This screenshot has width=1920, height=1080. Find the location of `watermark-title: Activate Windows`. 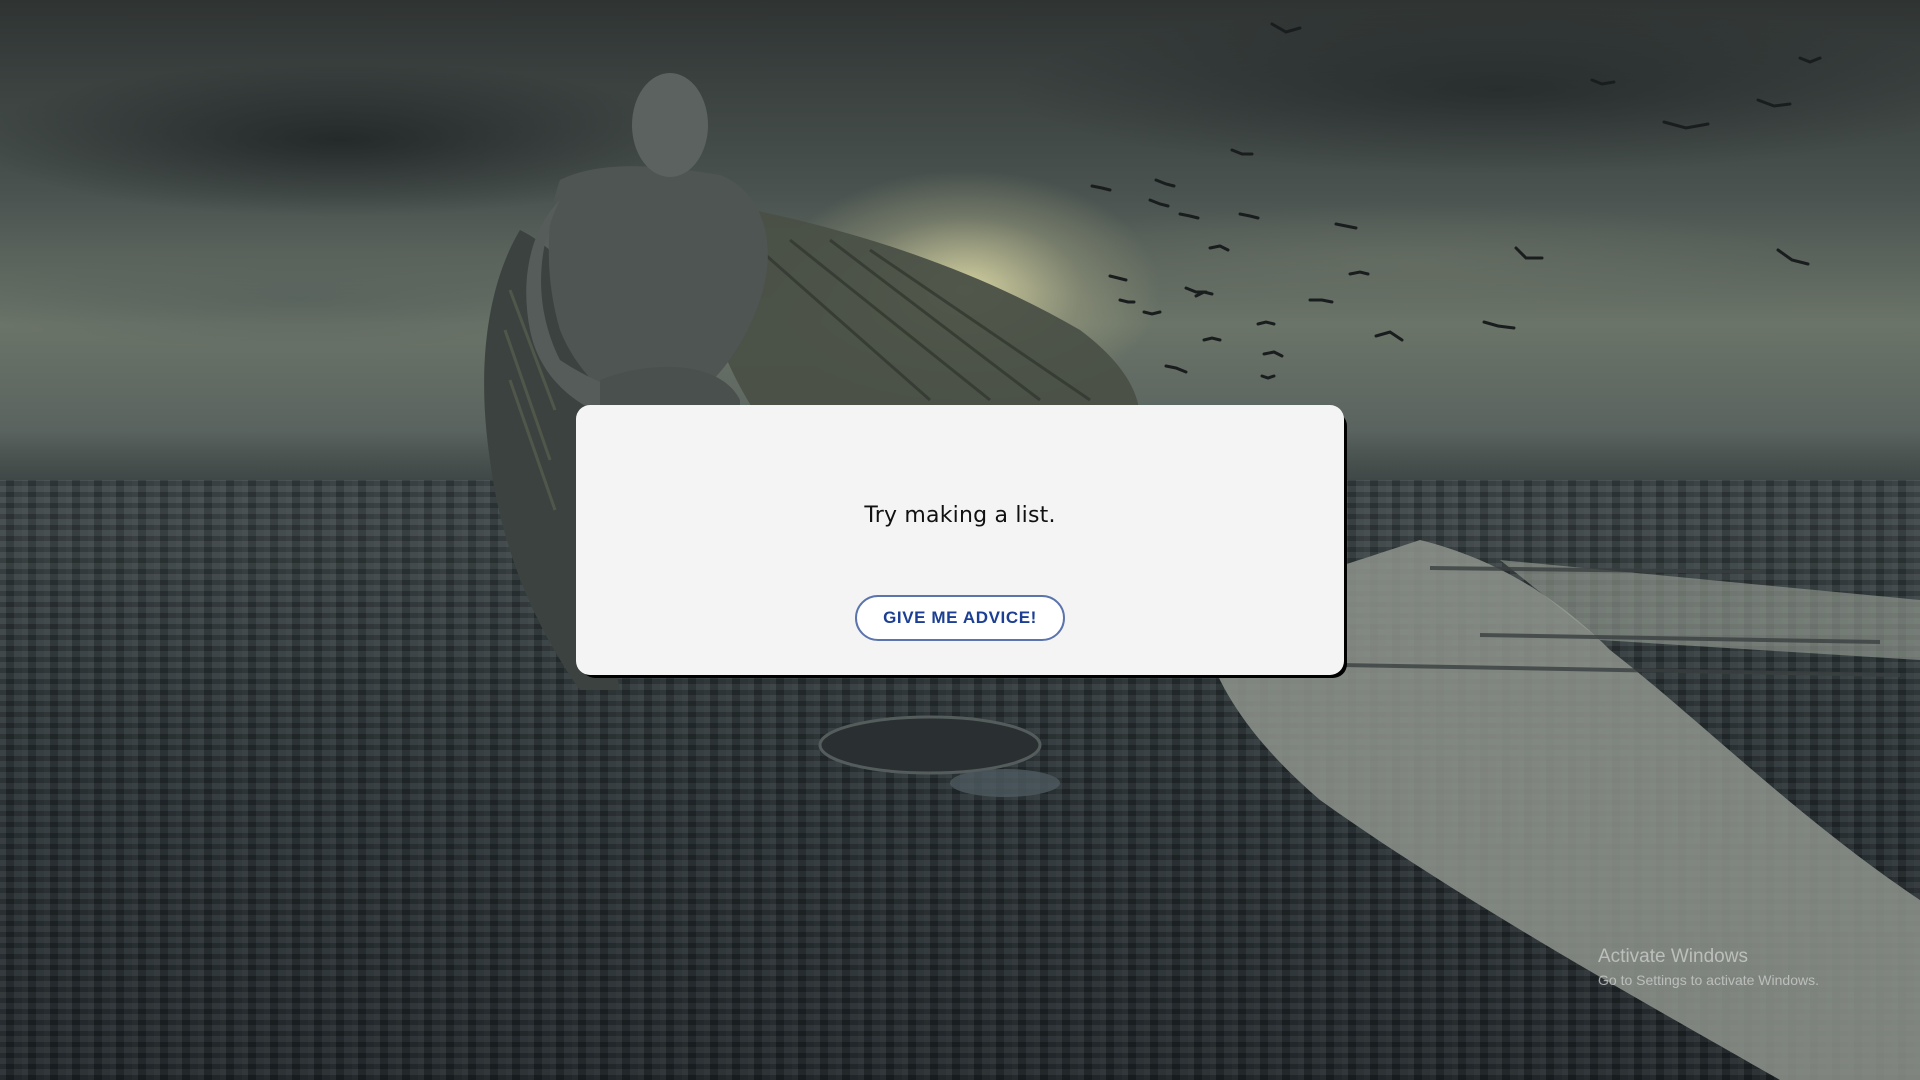

watermark-title: Activate Windows is located at coordinates (1673, 956).